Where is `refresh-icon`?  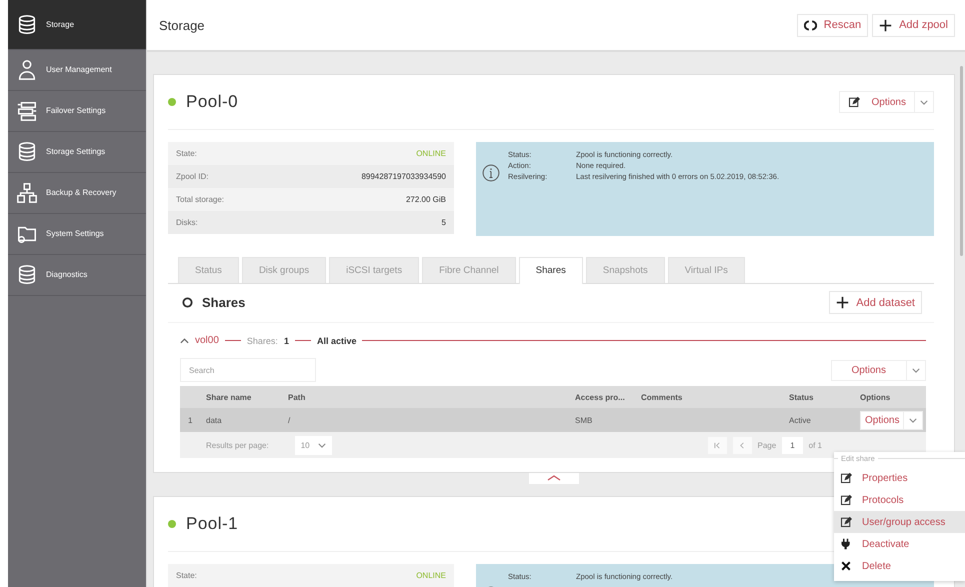 refresh-icon is located at coordinates (810, 25).